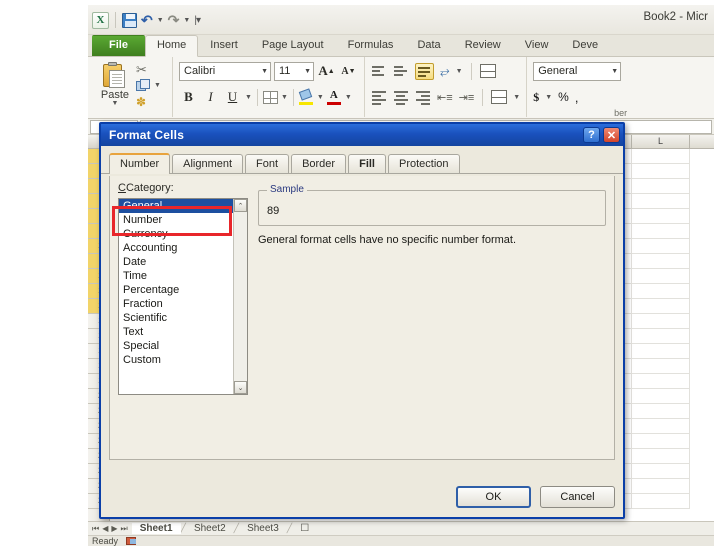  What do you see at coordinates (208, 163) in the screenshot?
I see `dialog-tab-alignment: Alignment` at bounding box center [208, 163].